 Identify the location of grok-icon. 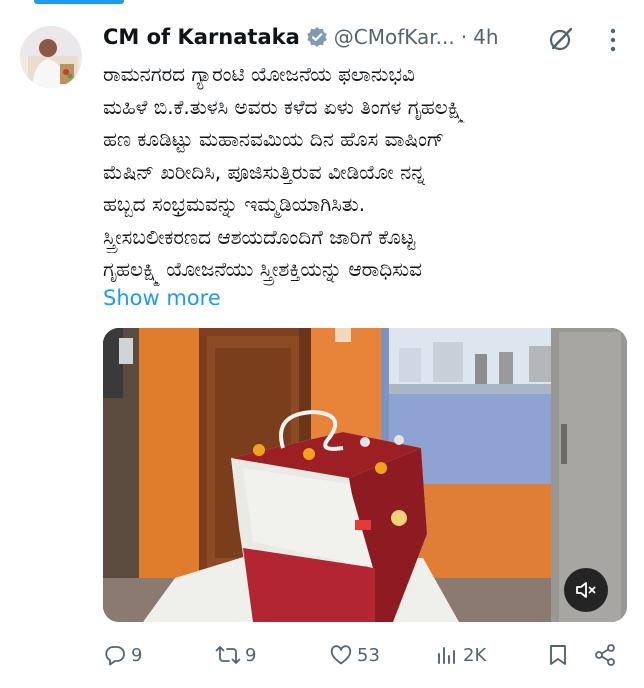
(561, 39).